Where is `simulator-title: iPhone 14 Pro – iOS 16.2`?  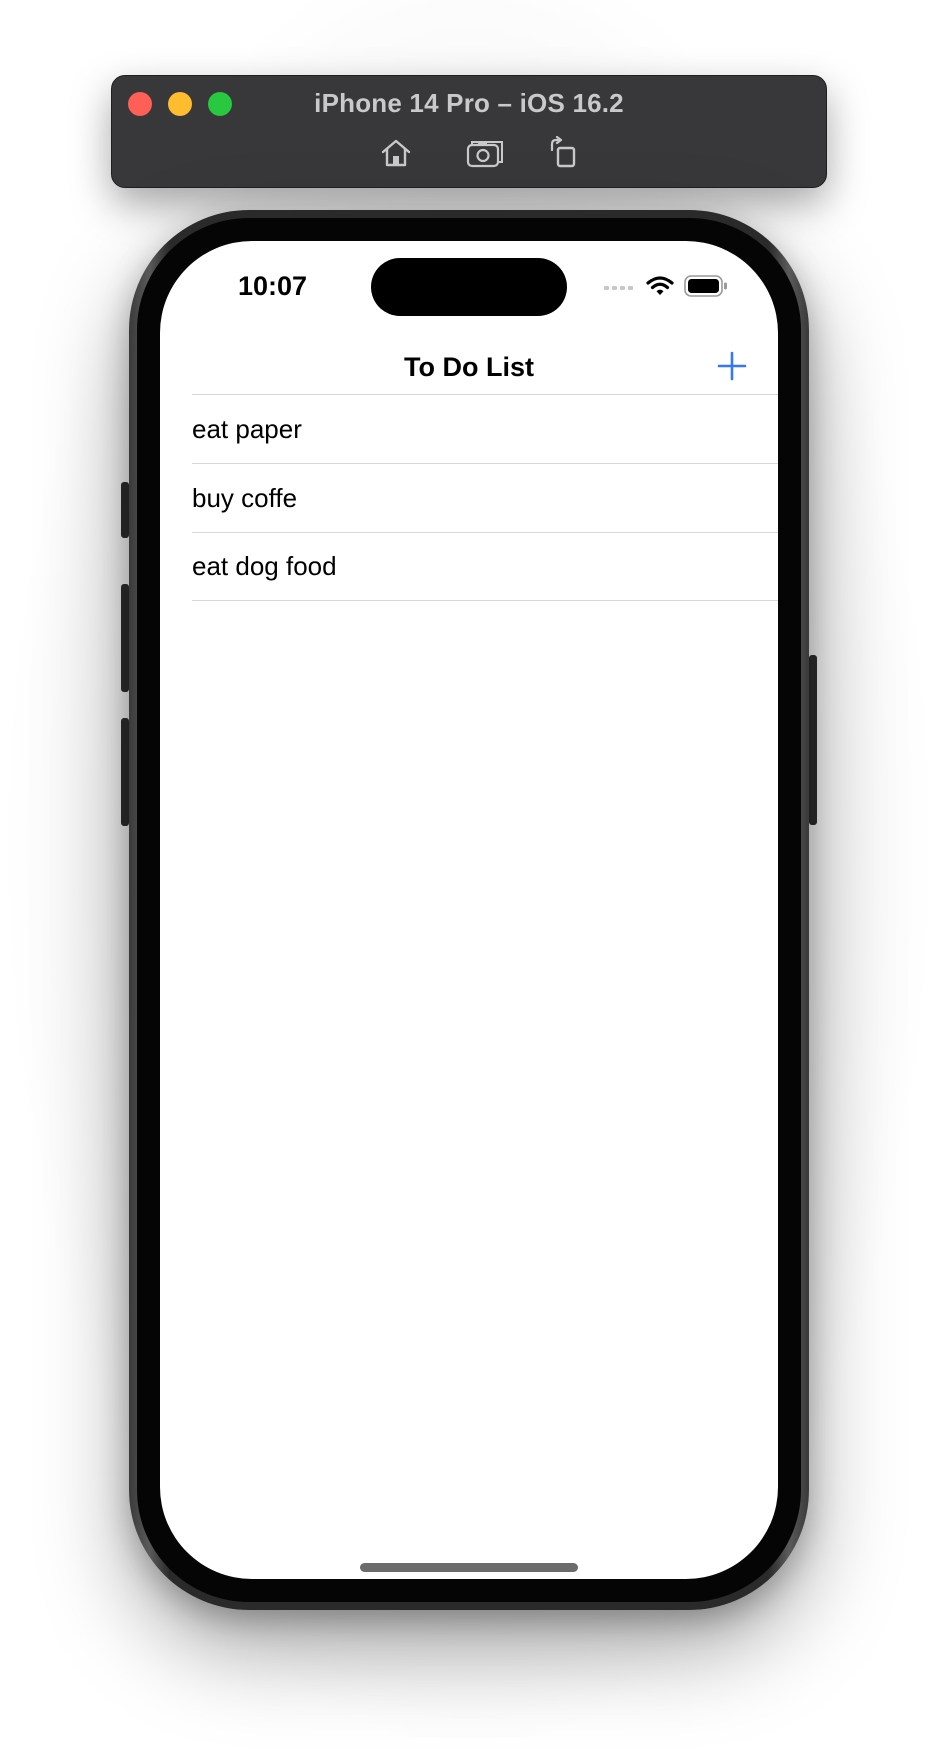 simulator-title: iPhone 14 Pro – iOS 16.2 is located at coordinates (469, 103).